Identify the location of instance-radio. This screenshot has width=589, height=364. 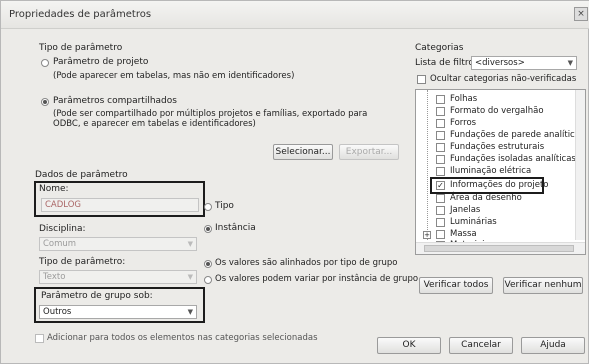
(208, 229).